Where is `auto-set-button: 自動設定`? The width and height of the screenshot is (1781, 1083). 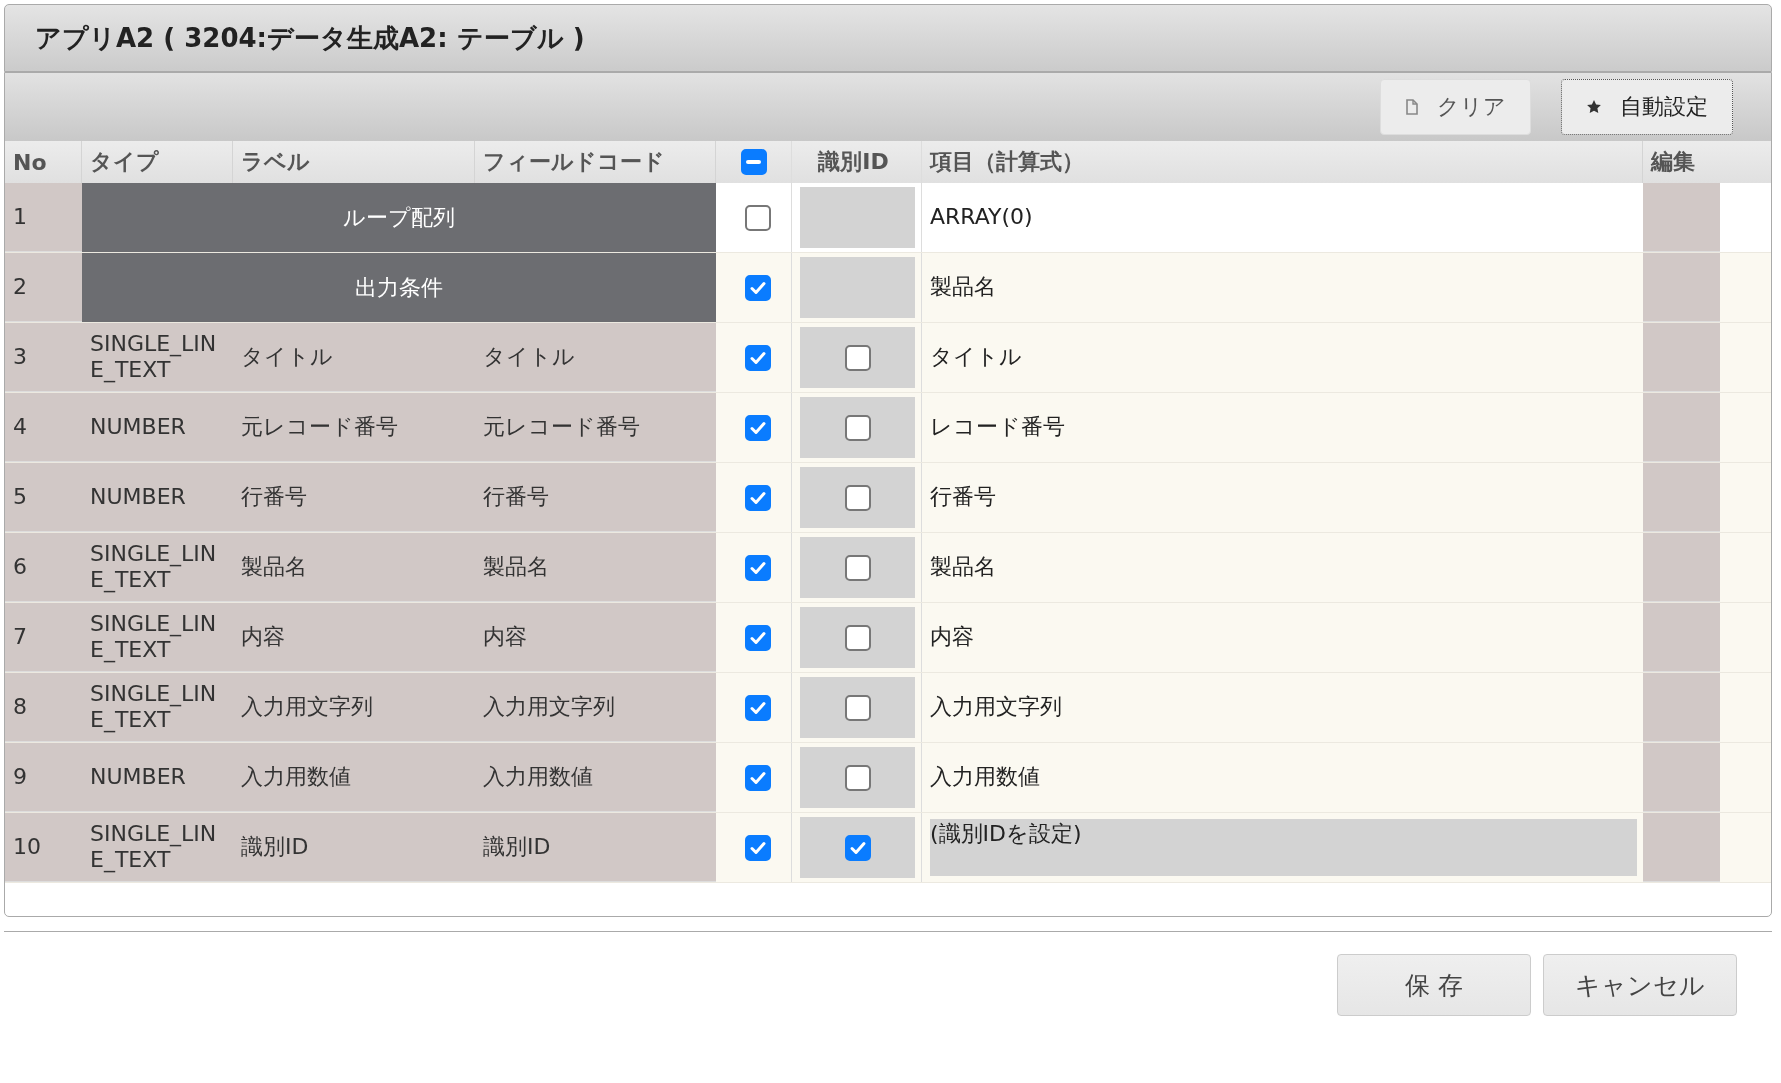
auto-set-button: 自動設定 is located at coordinates (1647, 107).